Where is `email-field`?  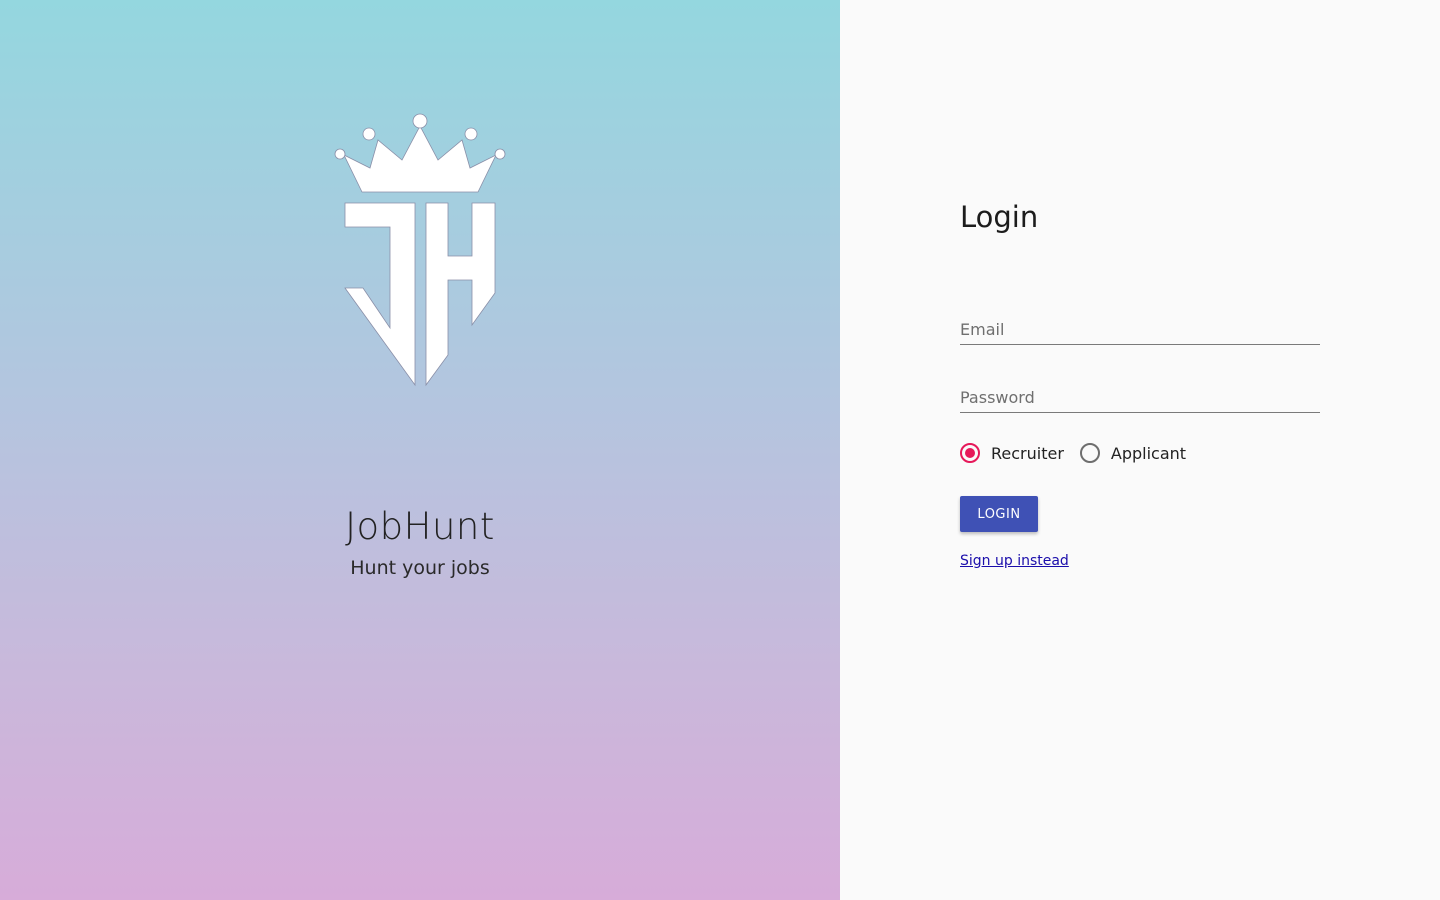
email-field is located at coordinates (1140, 330).